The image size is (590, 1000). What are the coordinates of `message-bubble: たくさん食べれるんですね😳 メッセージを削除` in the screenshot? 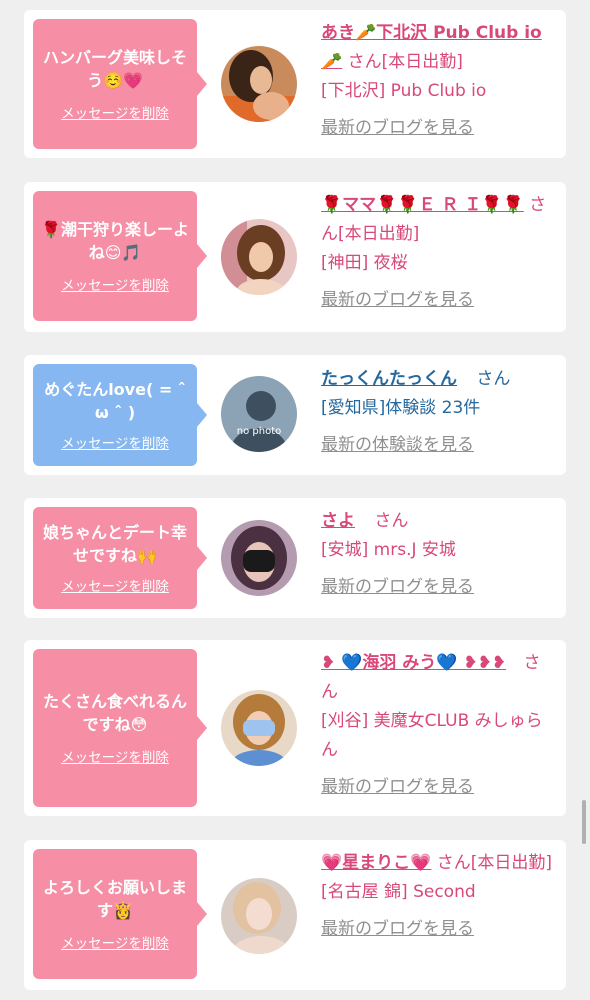 It's located at (120, 728).